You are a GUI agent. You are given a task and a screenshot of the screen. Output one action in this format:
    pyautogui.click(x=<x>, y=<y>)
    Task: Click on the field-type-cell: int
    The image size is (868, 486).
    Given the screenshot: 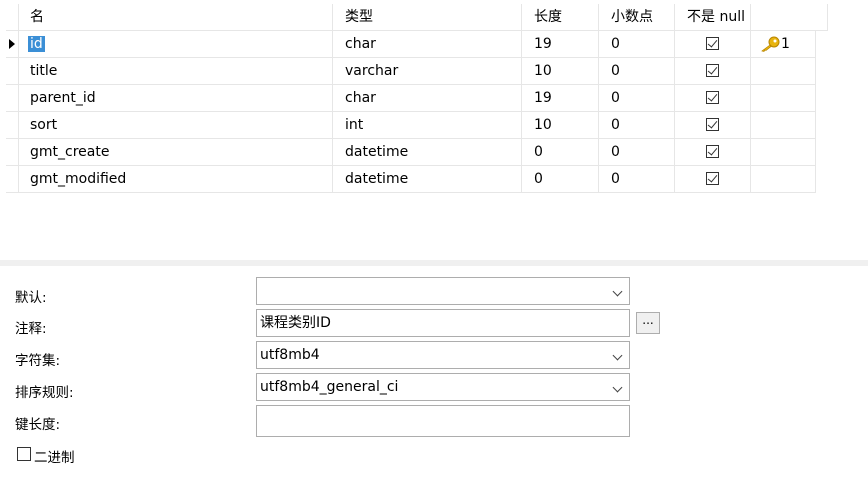 What is the action you would take?
    pyautogui.click(x=427, y=125)
    